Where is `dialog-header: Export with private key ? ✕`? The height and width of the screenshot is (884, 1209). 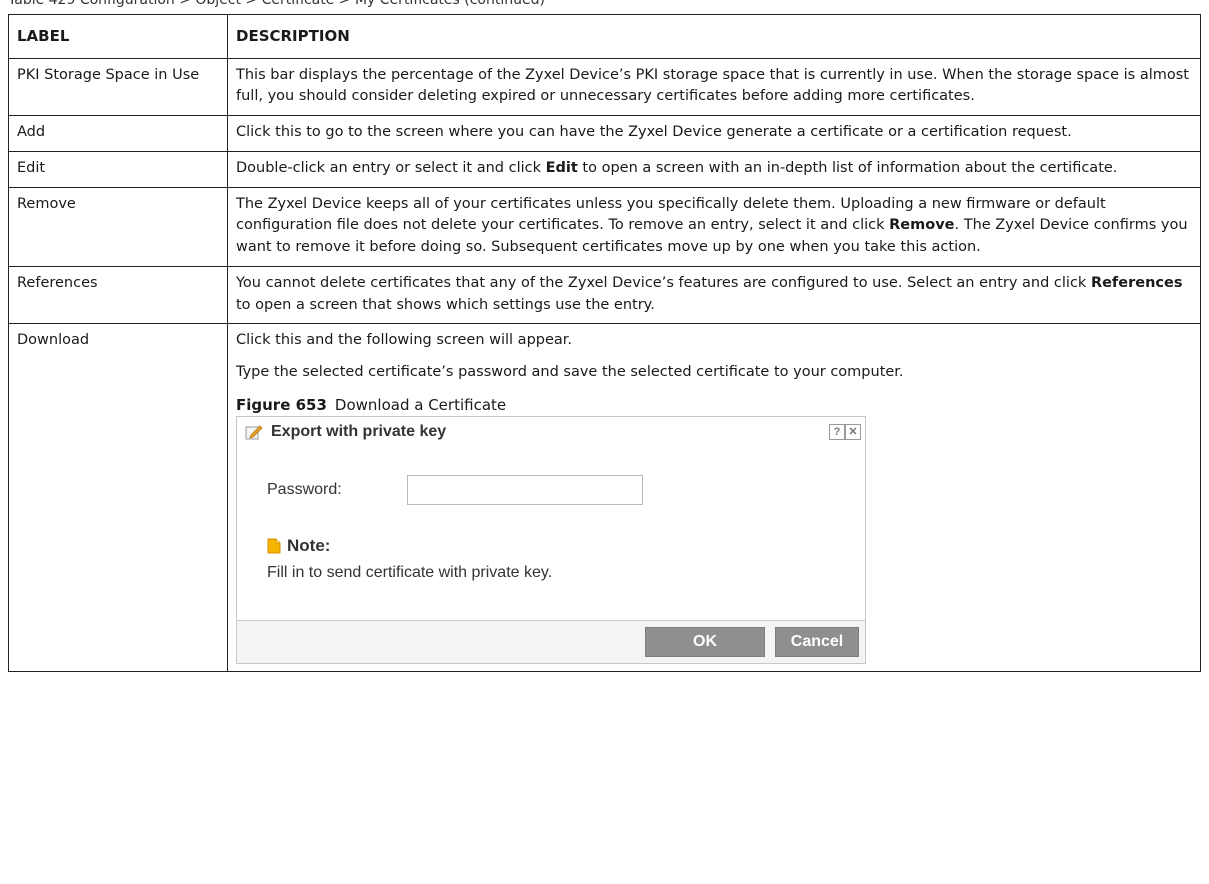 dialog-header: Export with private key ? ✕ is located at coordinates (551, 432).